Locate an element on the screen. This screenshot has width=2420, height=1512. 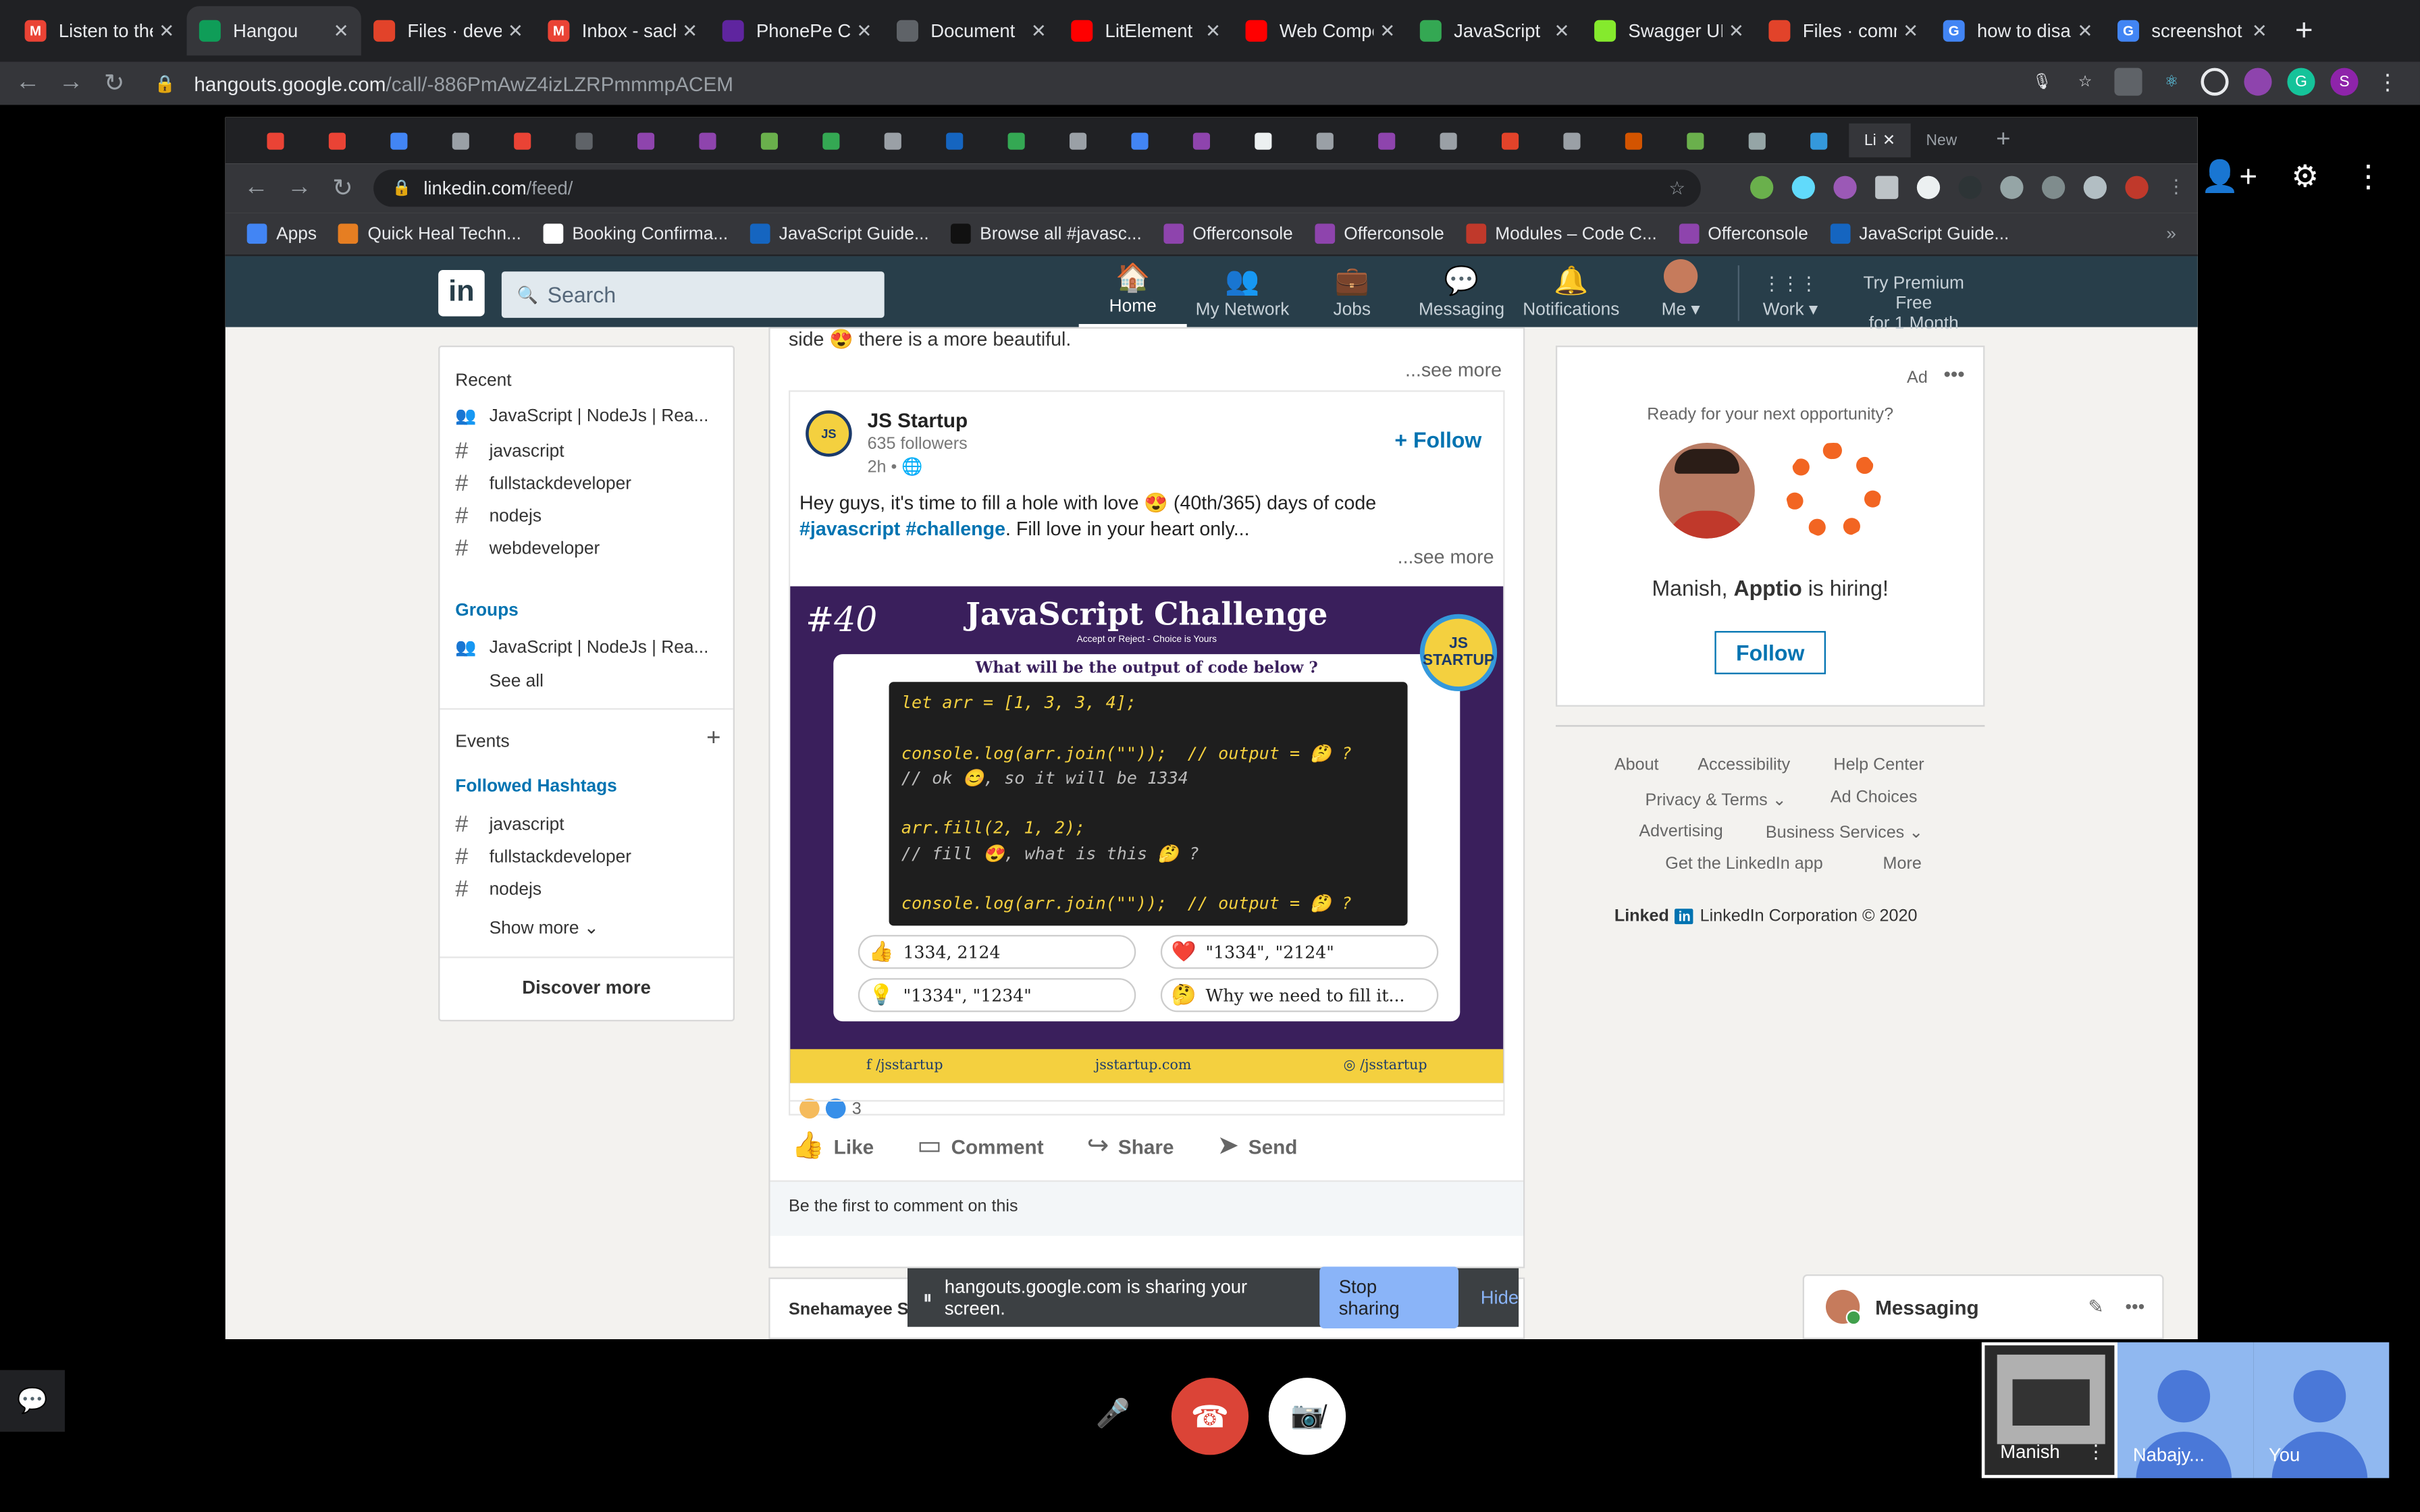
send-button: ➤ Send is located at coordinates (1257, 1146).